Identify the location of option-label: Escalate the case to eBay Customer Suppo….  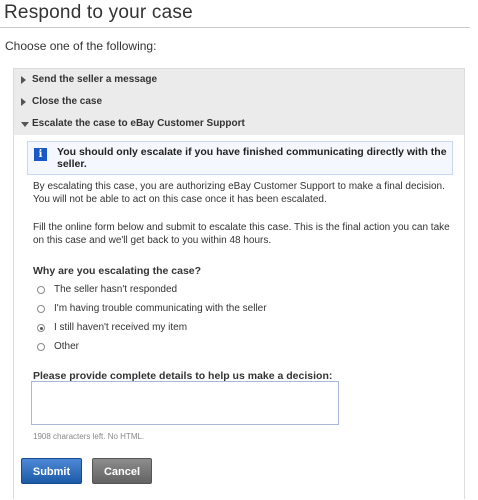
(138, 123).